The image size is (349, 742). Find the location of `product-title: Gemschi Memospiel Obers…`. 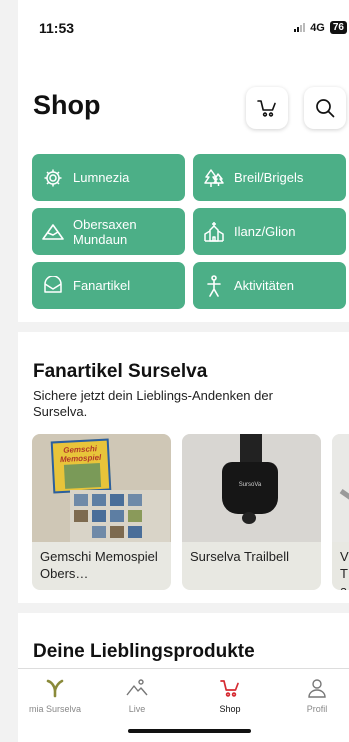

product-title: Gemschi Memospiel Obers… is located at coordinates (99, 565).